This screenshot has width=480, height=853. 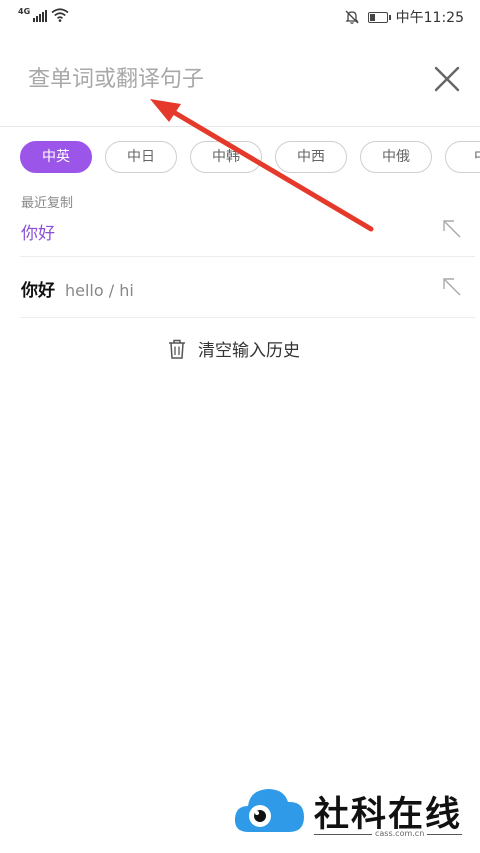 What do you see at coordinates (400, 833) in the screenshot?
I see `watermark-domain: cass.com.cn` at bounding box center [400, 833].